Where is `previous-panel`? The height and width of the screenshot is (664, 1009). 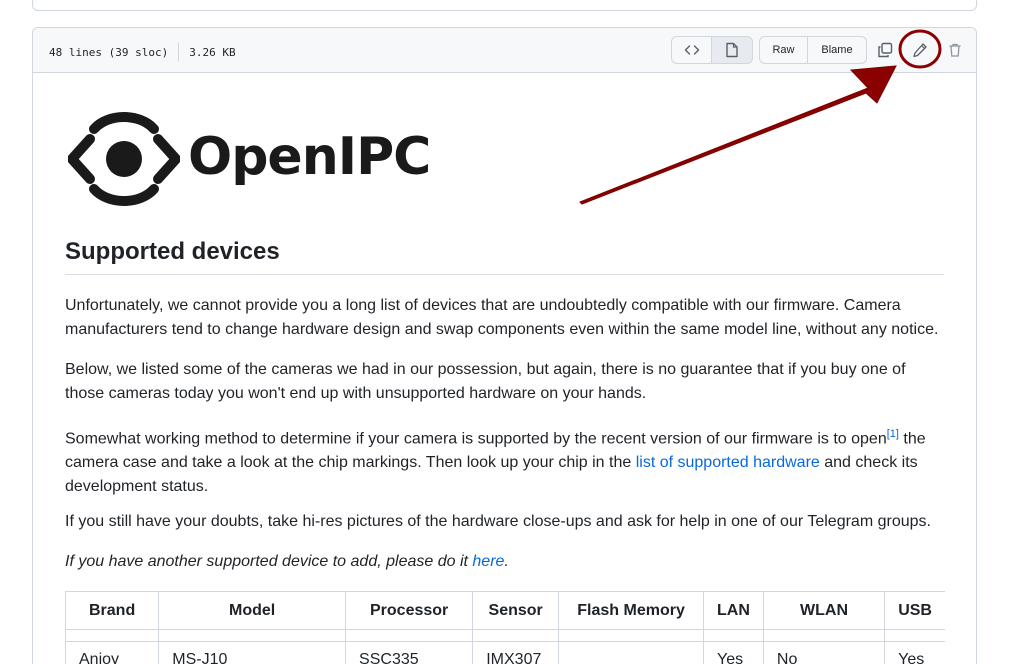
previous-panel is located at coordinates (504, 5).